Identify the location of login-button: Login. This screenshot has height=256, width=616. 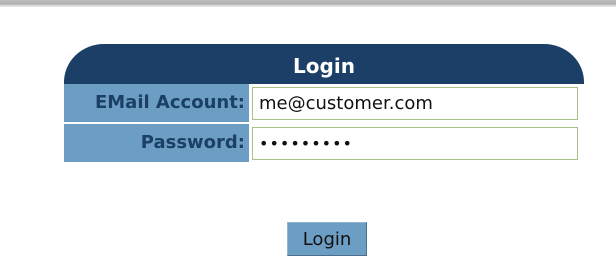
(327, 239).